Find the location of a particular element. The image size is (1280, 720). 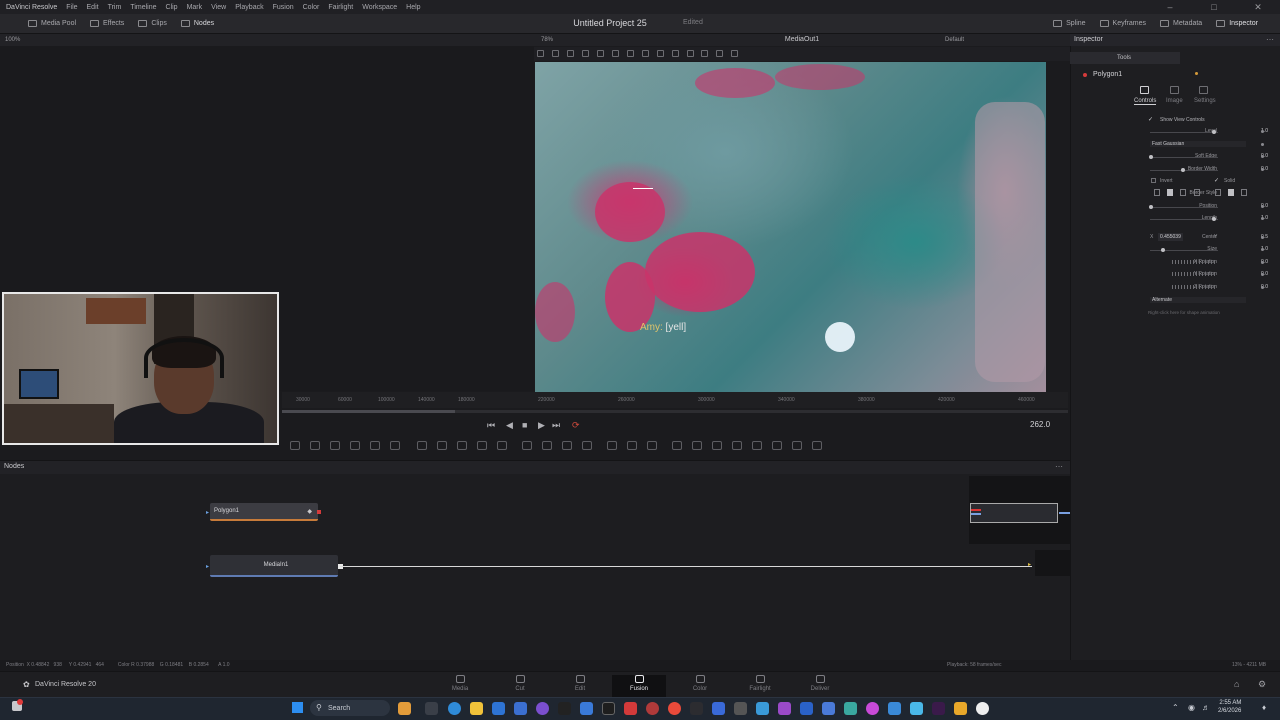

menu-workspace: Workspace is located at coordinates (379, 7).